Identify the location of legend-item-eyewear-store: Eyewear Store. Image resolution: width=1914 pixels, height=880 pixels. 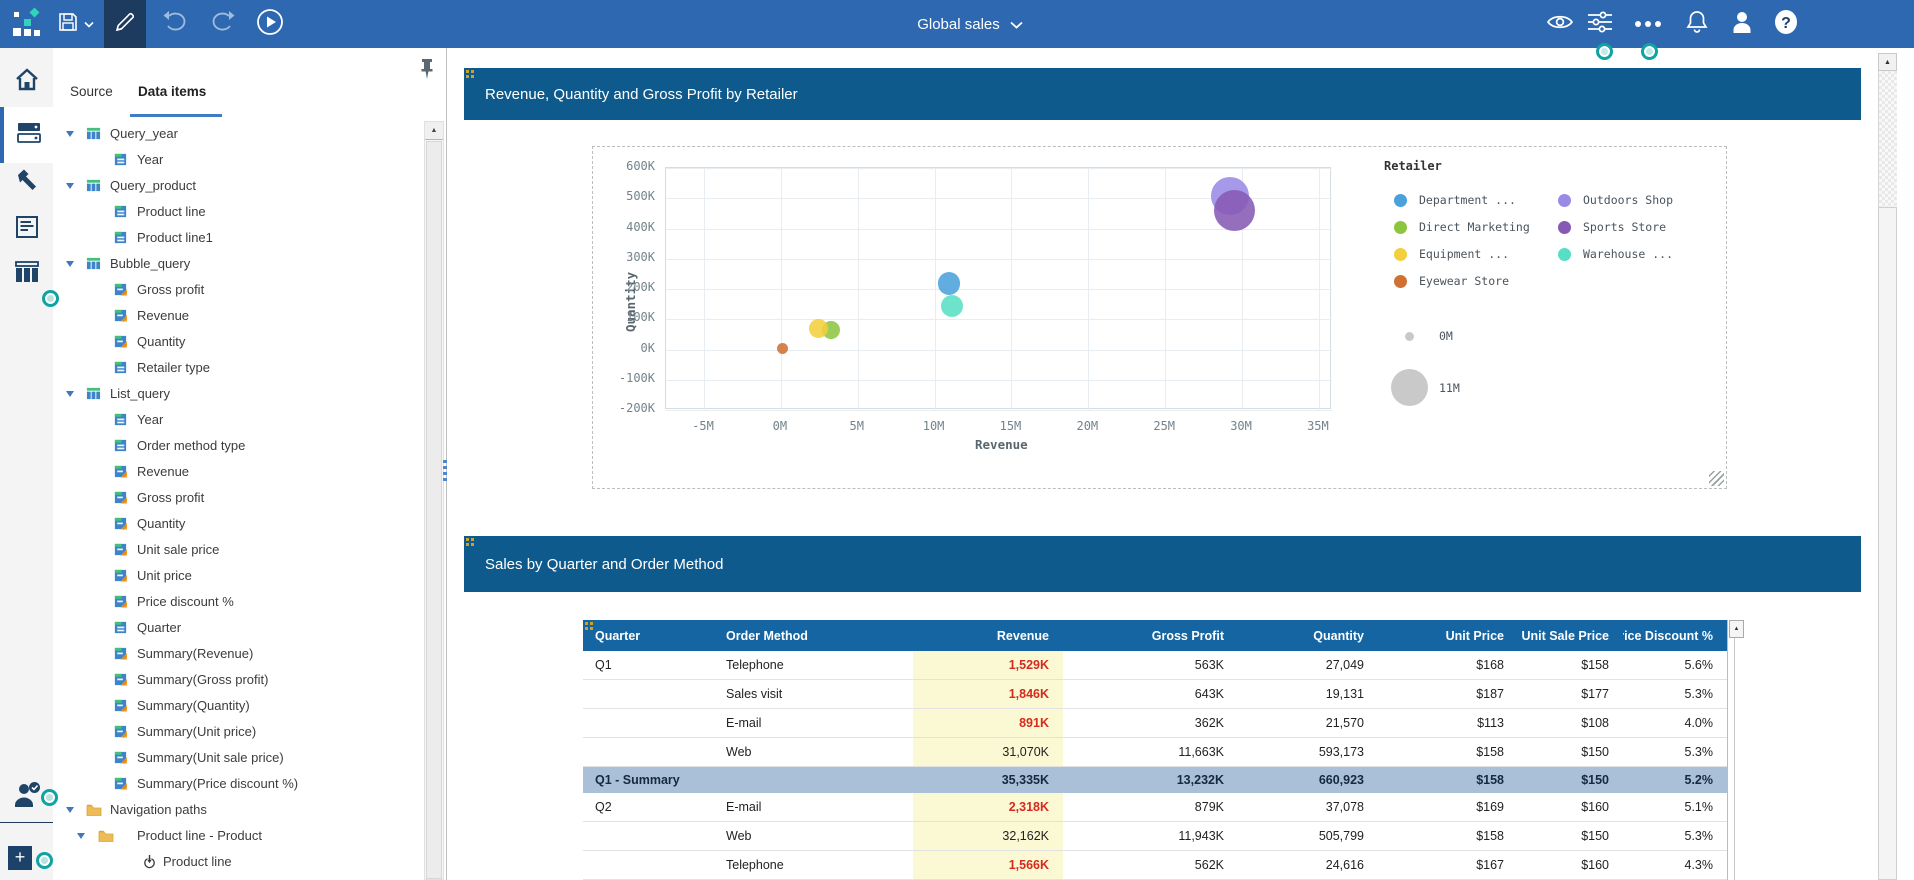
(1451, 281).